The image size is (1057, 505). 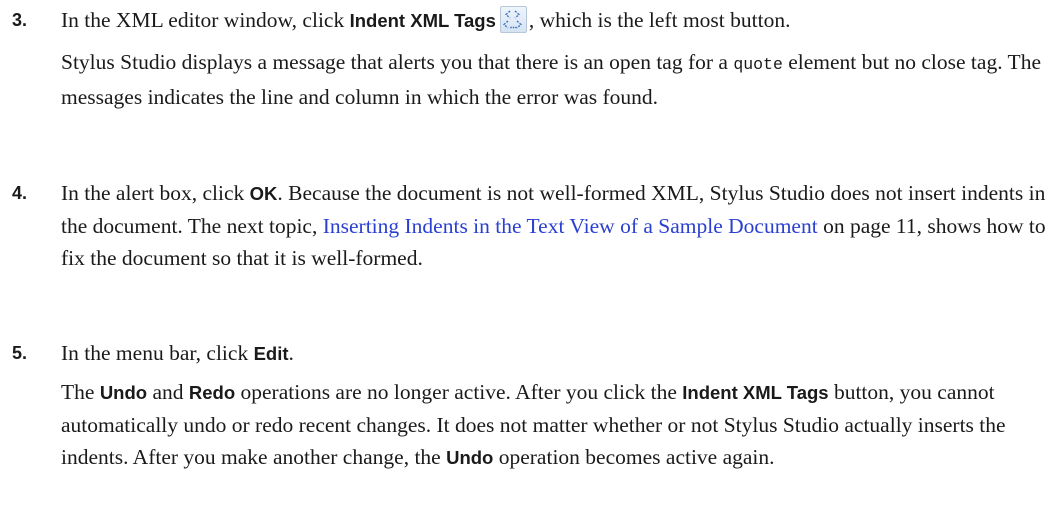 What do you see at coordinates (20, 353) in the screenshot?
I see `step-number: 5.` at bounding box center [20, 353].